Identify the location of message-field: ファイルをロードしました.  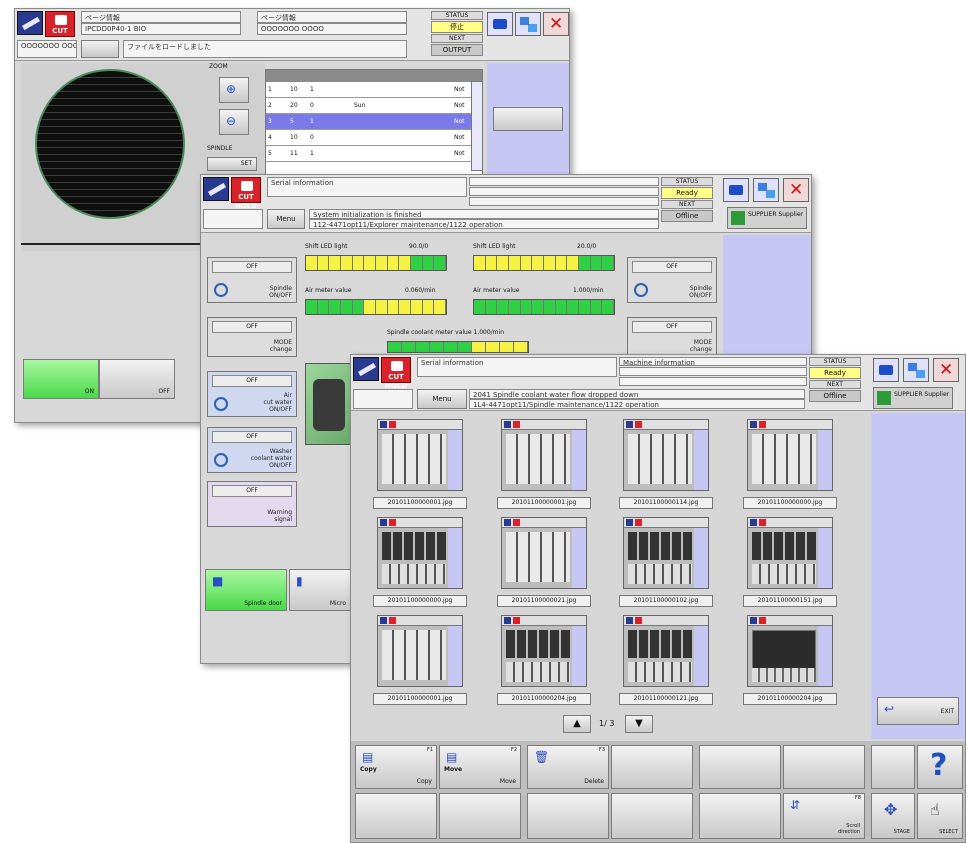
(265, 49).